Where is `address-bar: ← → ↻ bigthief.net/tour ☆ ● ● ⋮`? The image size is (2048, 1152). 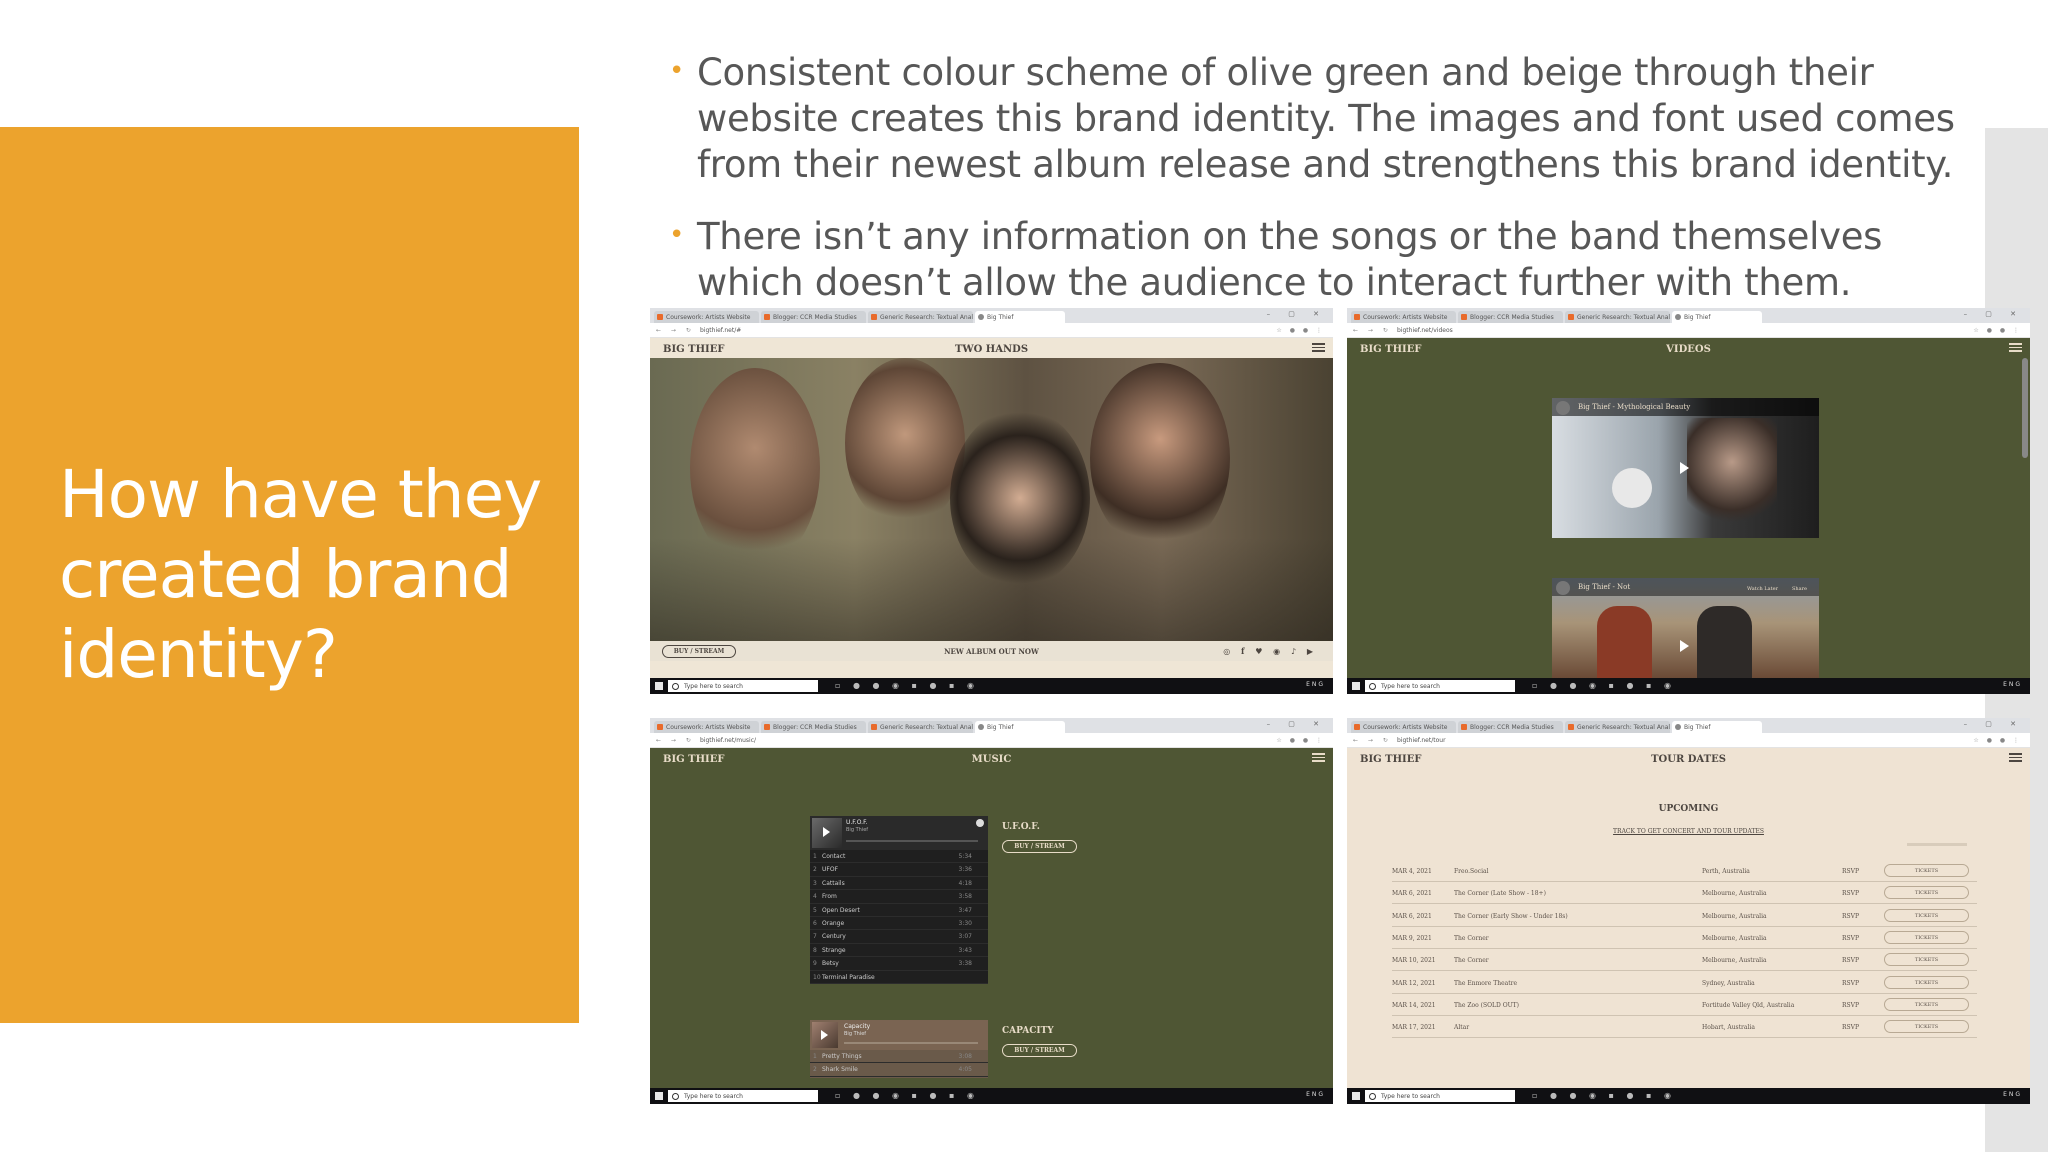 address-bar: ← → ↻ bigthief.net/tour ☆ ● ● ⋮ is located at coordinates (1688, 740).